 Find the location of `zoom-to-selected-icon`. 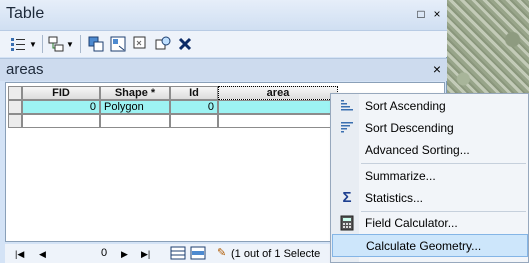

zoom-to-selected-icon is located at coordinates (163, 44).